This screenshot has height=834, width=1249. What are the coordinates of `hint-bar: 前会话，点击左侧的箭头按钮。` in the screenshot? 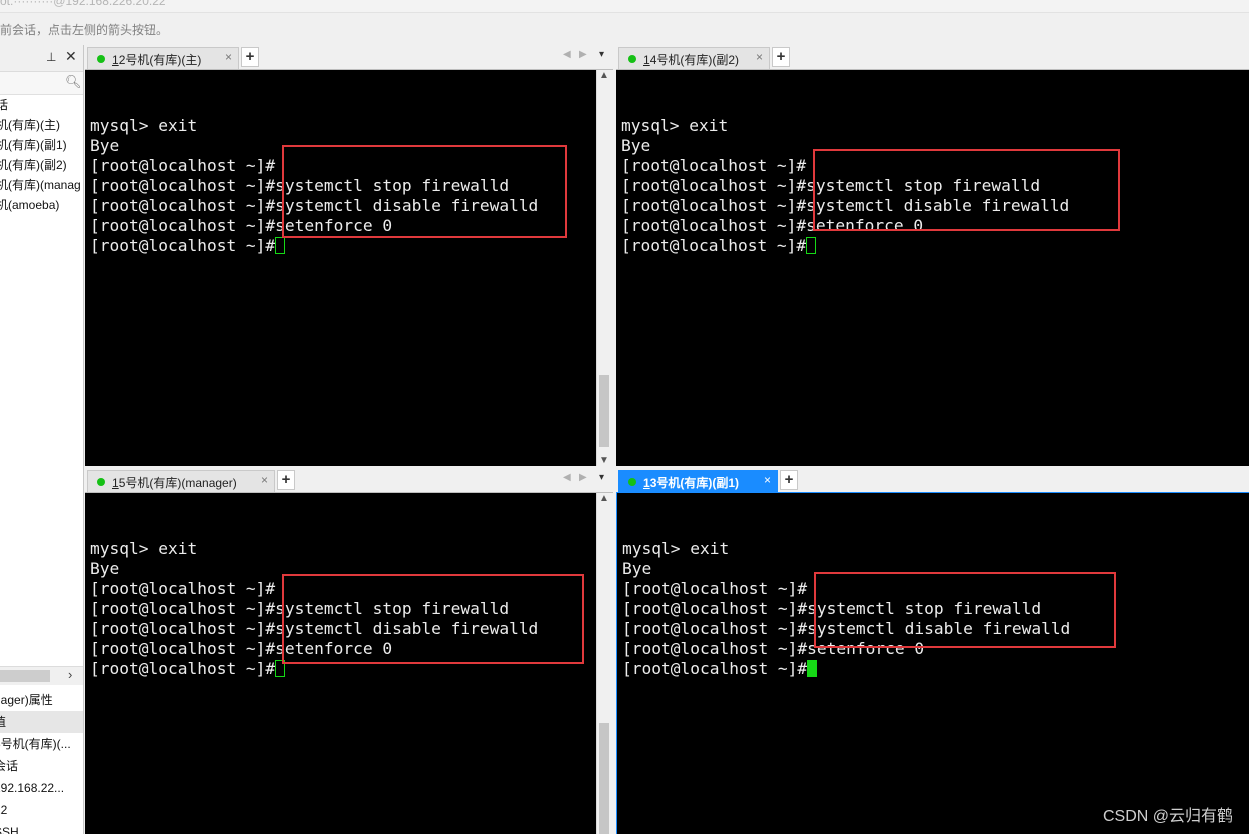 It's located at (624, 29).